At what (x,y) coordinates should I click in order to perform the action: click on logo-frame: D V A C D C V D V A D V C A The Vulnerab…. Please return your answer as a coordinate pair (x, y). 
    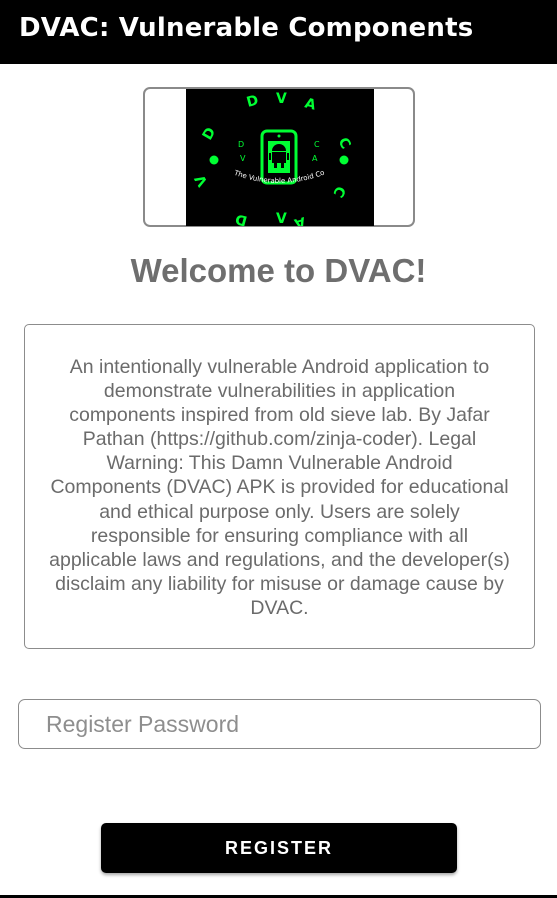
    Looking at the image, I should click on (279, 157).